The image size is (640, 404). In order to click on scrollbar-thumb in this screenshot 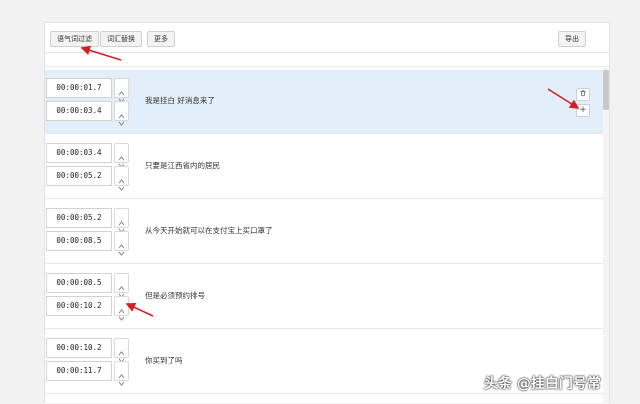, I will do `click(606, 90)`.